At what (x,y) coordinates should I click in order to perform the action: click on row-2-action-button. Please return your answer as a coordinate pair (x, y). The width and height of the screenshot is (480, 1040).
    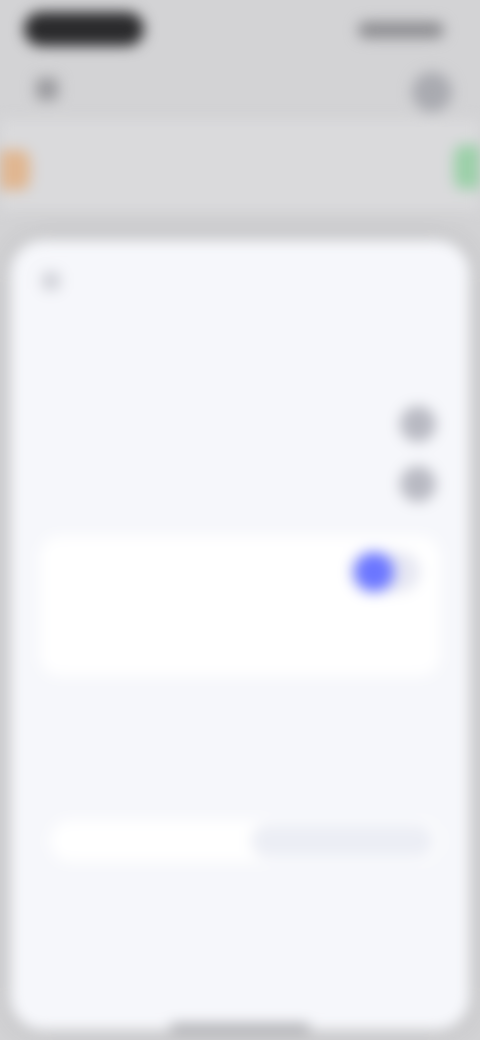
    Looking at the image, I should click on (418, 484).